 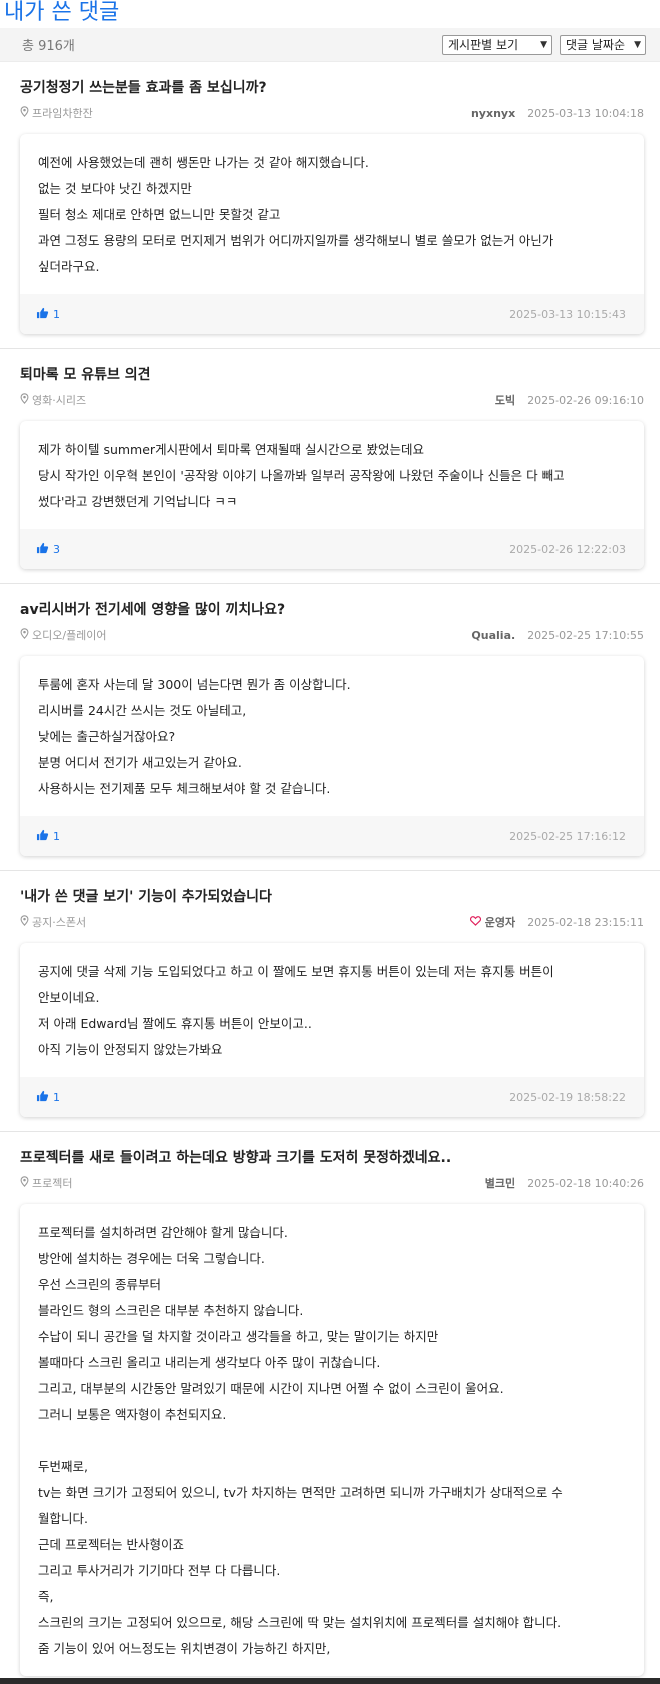 What do you see at coordinates (332, 610) in the screenshot?
I see `post-title-link: av리시버가 전기세에 영향을 많이 끼치나요?` at bounding box center [332, 610].